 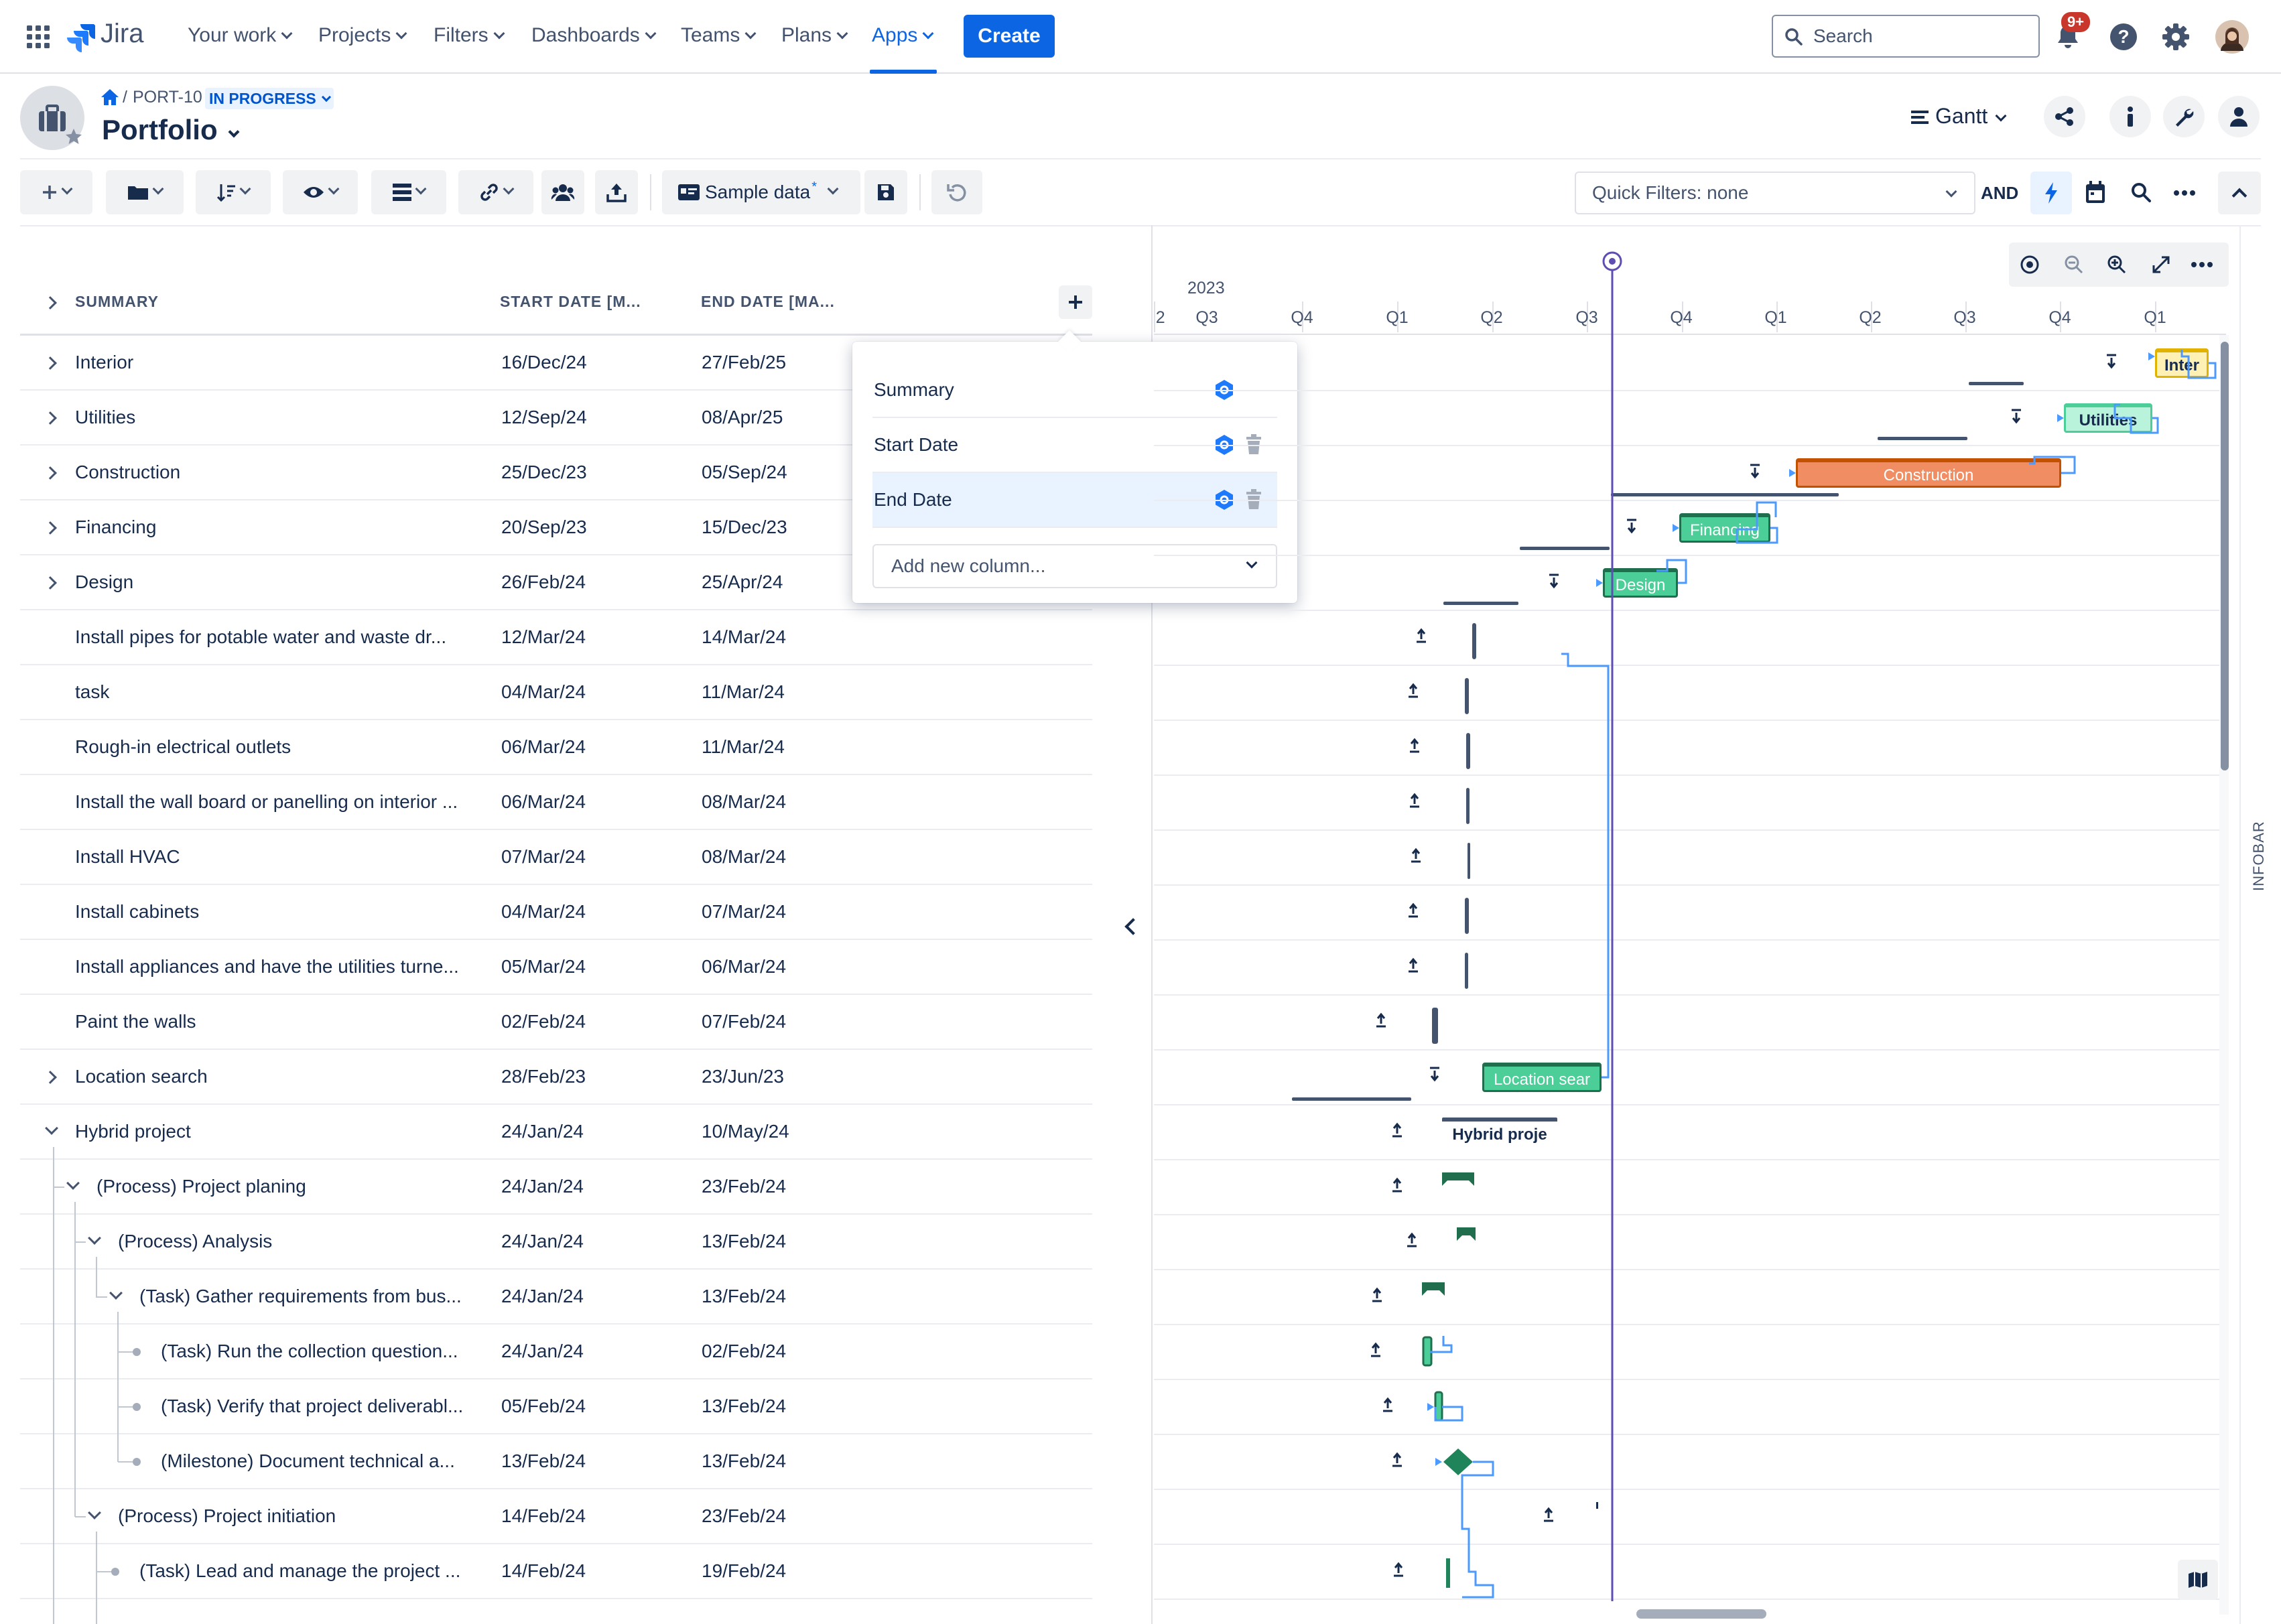 What do you see at coordinates (314, 192) in the screenshot?
I see `eye-icon` at bounding box center [314, 192].